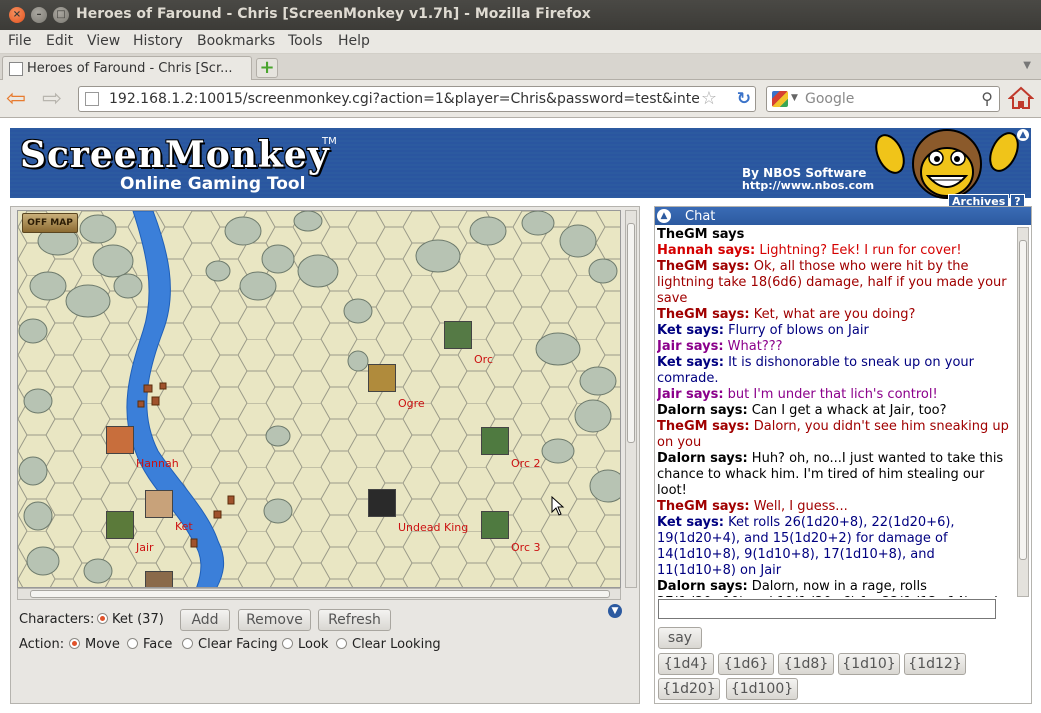  Describe the element at coordinates (615, 611) in the screenshot. I see `expand-controls-icon: ▼` at that location.